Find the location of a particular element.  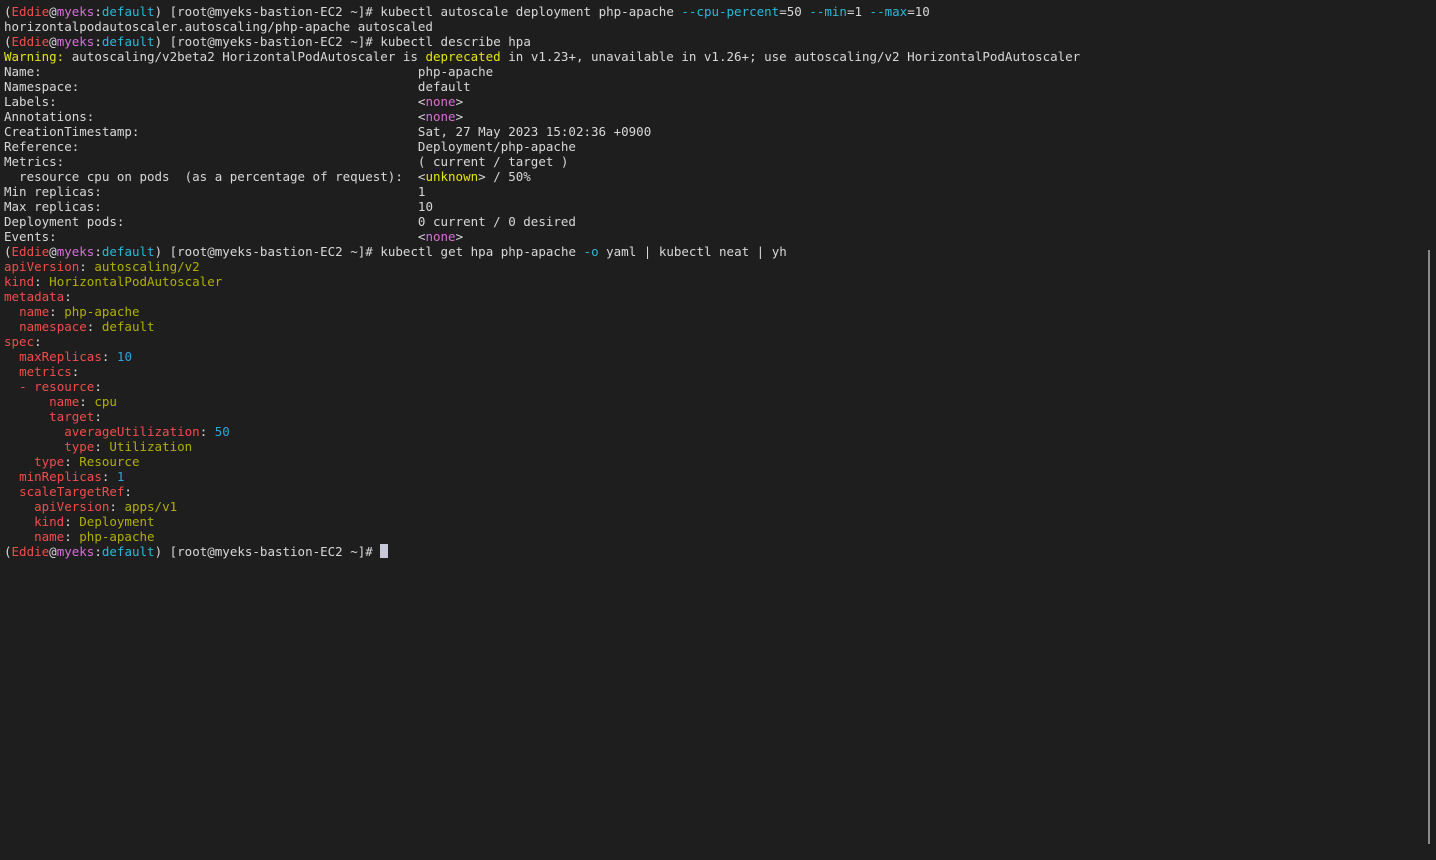

warning-deprecated: deprecated is located at coordinates (463, 56).